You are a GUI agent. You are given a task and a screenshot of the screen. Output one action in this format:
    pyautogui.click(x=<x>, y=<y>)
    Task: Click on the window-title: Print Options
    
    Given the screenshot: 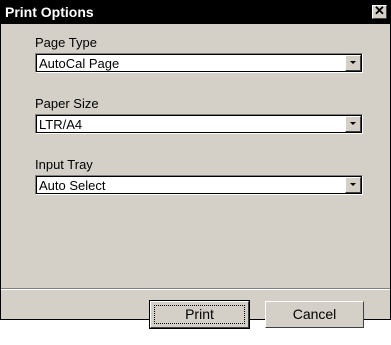 What is the action you would take?
    pyautogui.click(x=49, y=12)
    